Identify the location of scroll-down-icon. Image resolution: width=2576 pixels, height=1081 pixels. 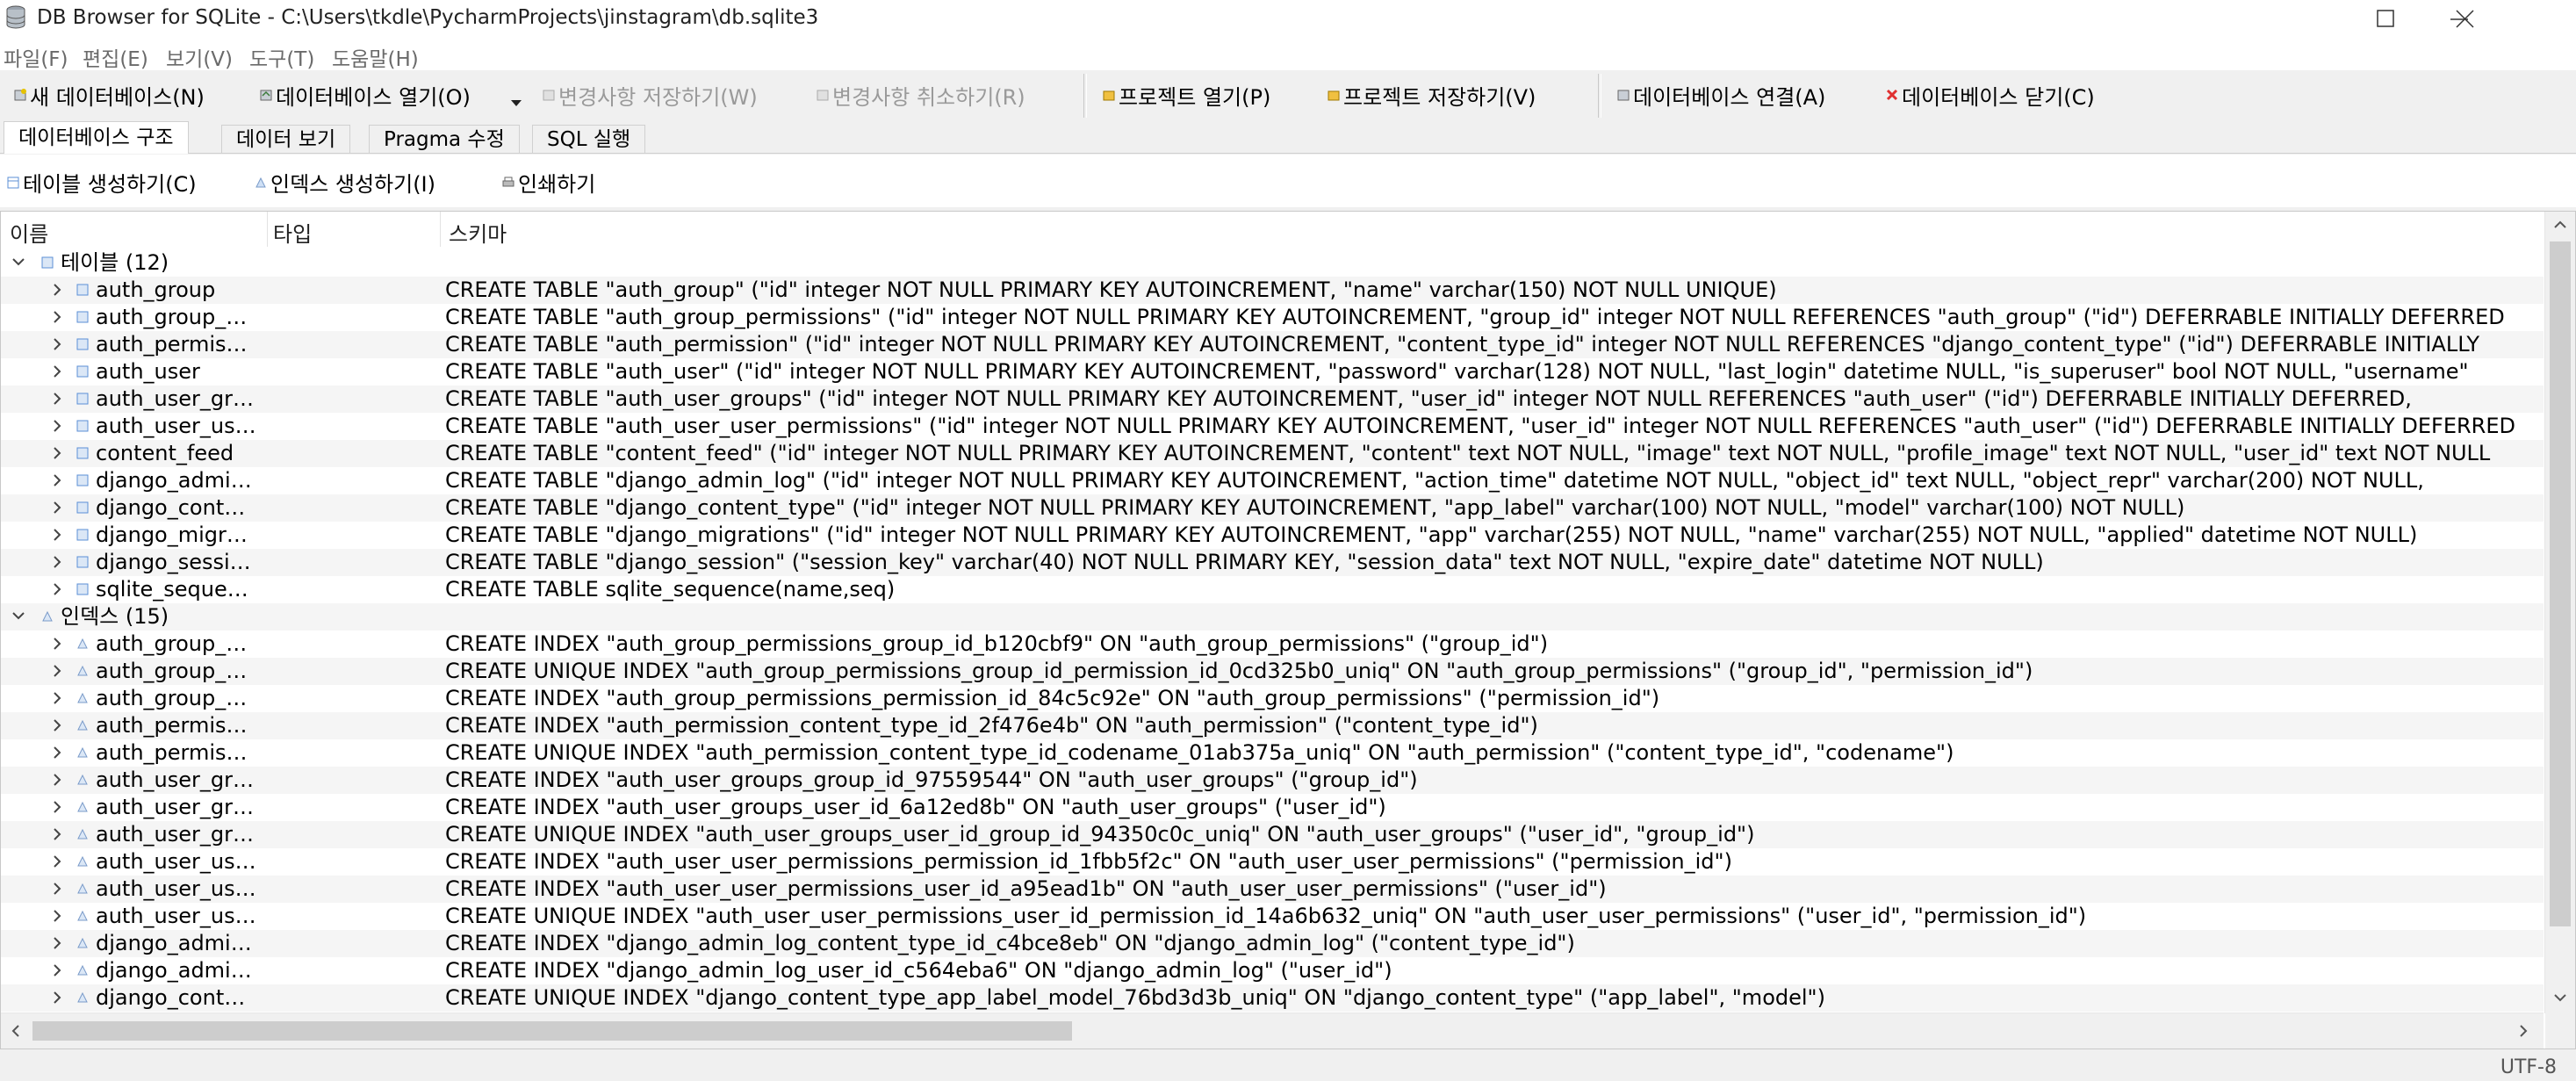
(2560, 997).